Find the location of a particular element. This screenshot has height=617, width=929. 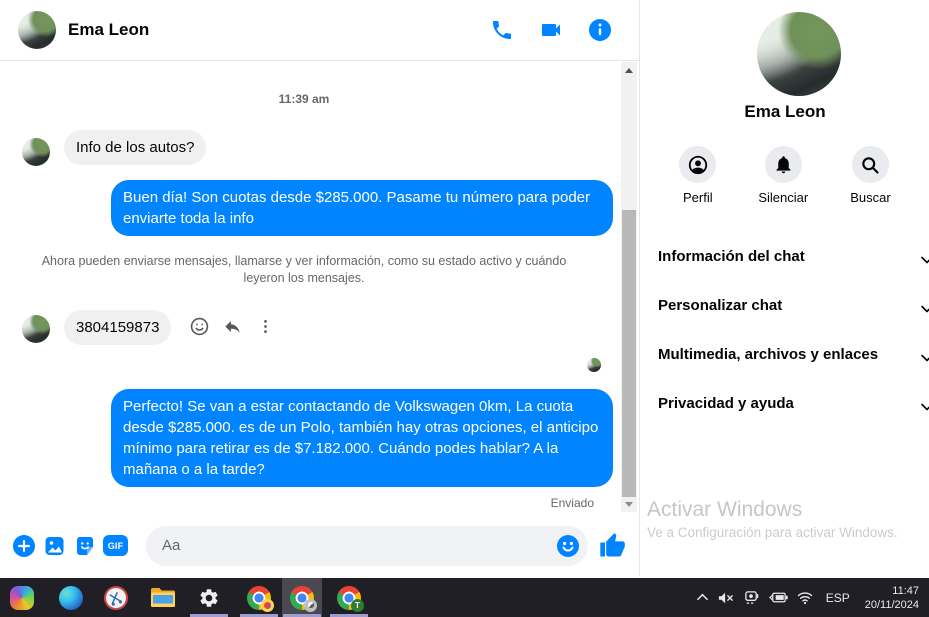

windows-taskbar: T ESP 11:47 20/11/2024 is located at coordinates (464, 597).